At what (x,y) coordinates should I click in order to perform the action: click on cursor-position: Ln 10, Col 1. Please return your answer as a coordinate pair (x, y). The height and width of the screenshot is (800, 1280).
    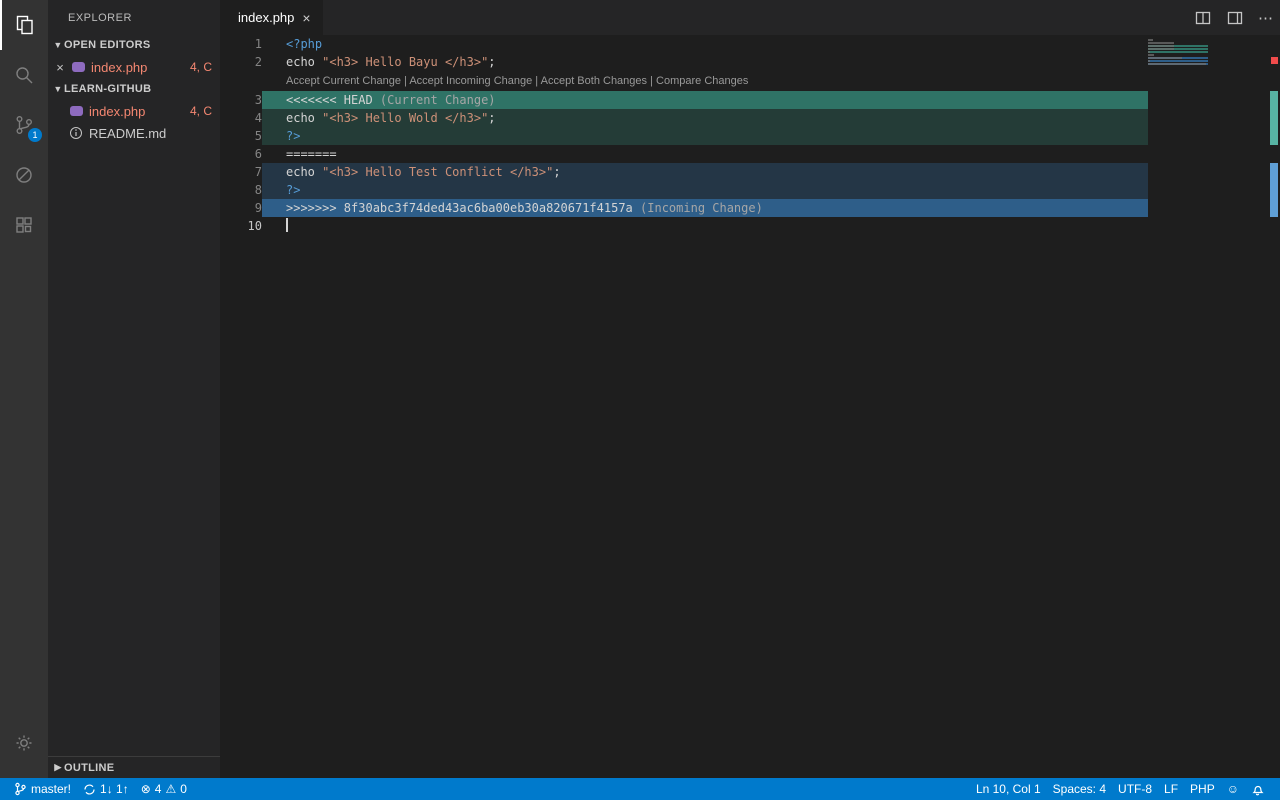
    Looking at the image, I should click on (1008, 789).